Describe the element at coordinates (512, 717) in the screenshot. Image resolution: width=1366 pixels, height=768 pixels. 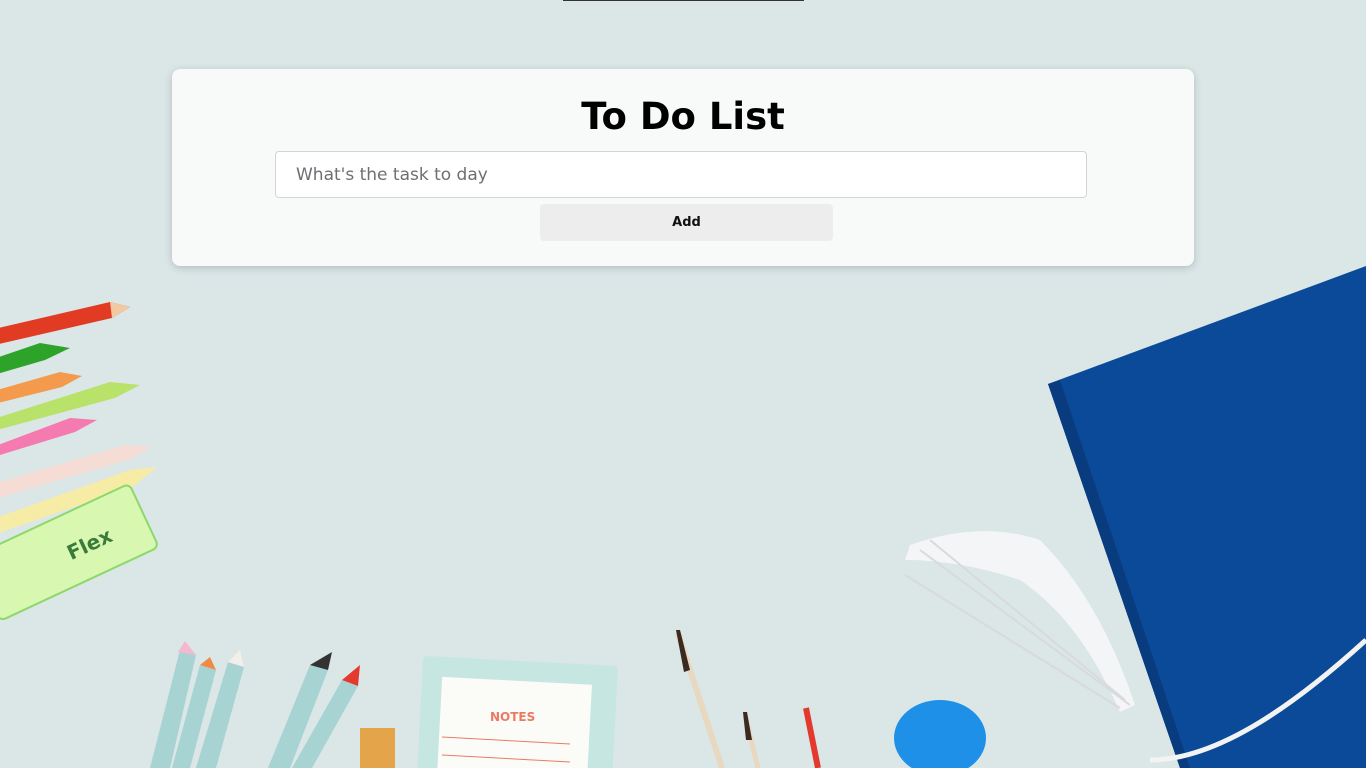
I see `notes-label: NOTES` at that location.